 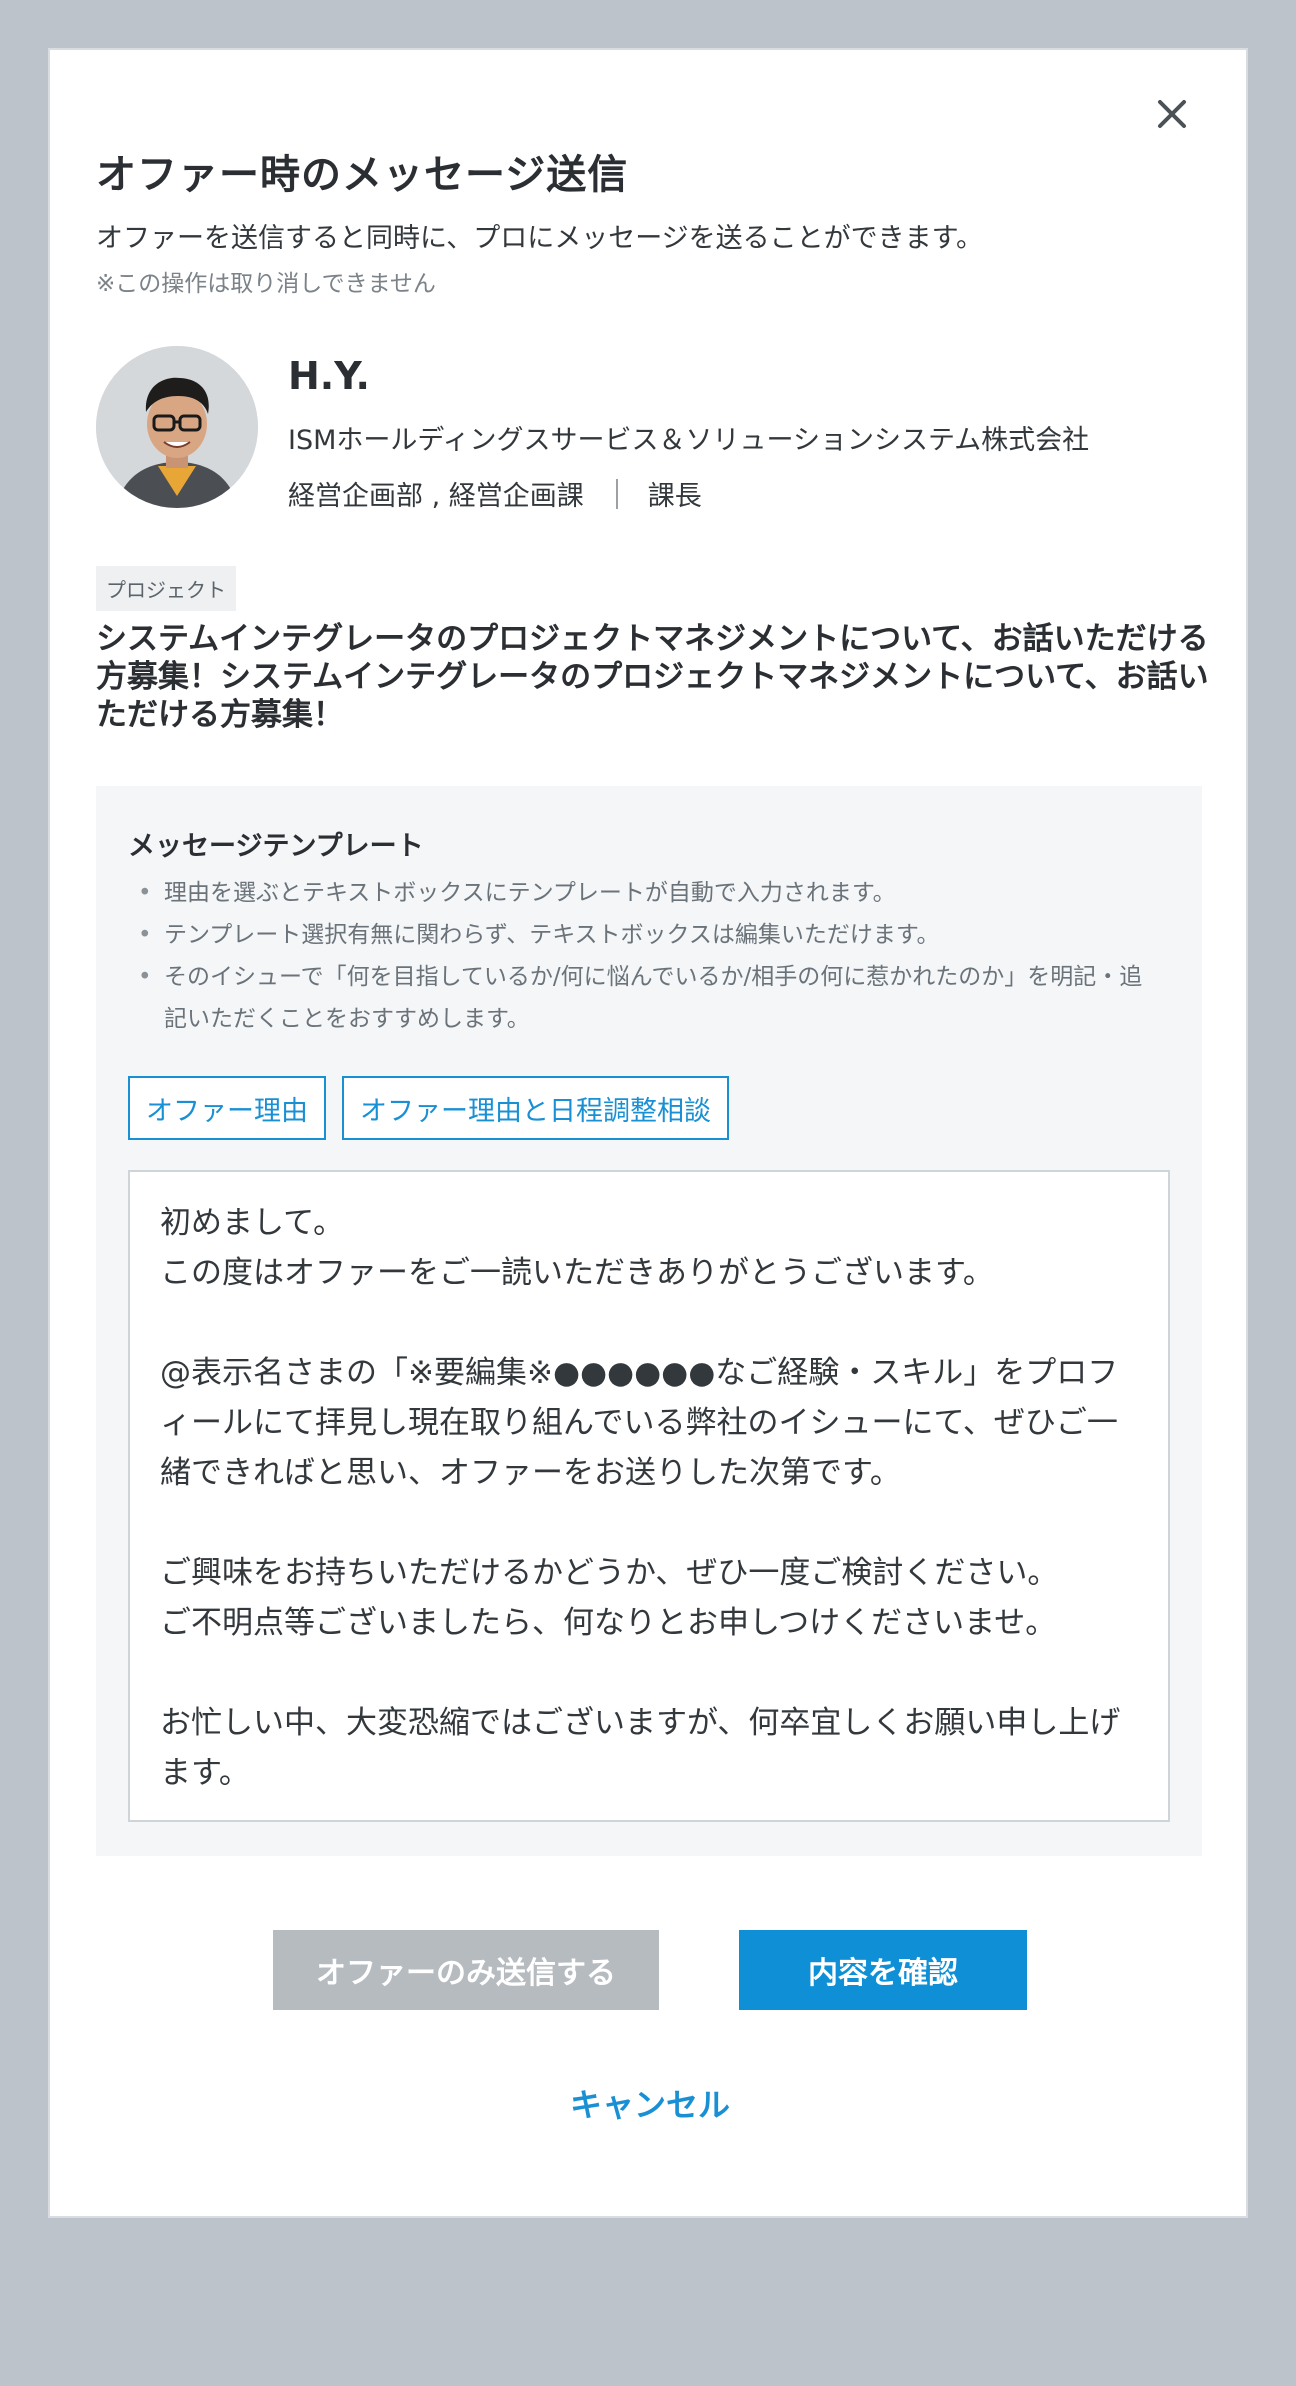 What do you see at coordinates (643, 935) in the screenshot?
I see `template-note: テンプレート選択有無に関わらず、テキストボックスは編集いただけます。` at bounding box center [643, 935].